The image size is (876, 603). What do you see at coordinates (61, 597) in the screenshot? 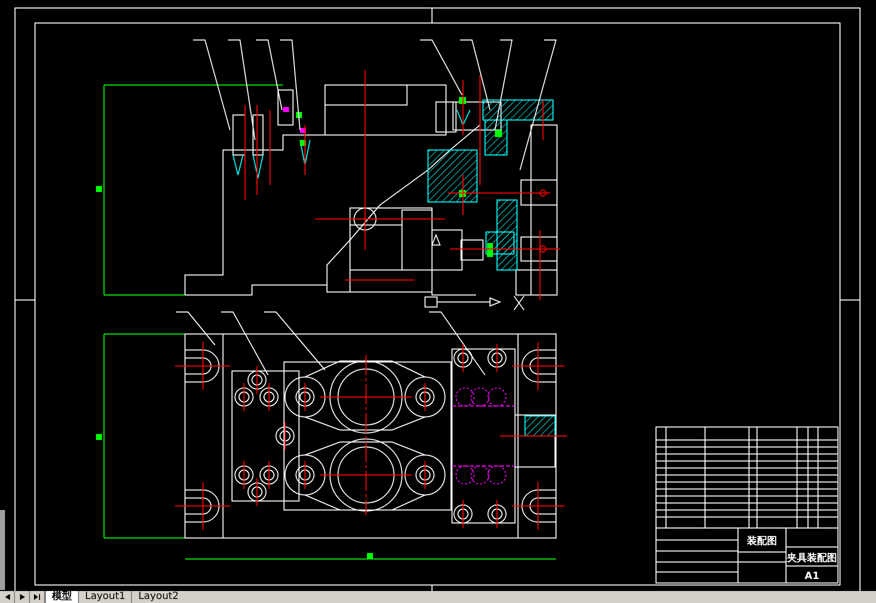
I see `layout-tab: 模型` at bounding box center [61, 597].